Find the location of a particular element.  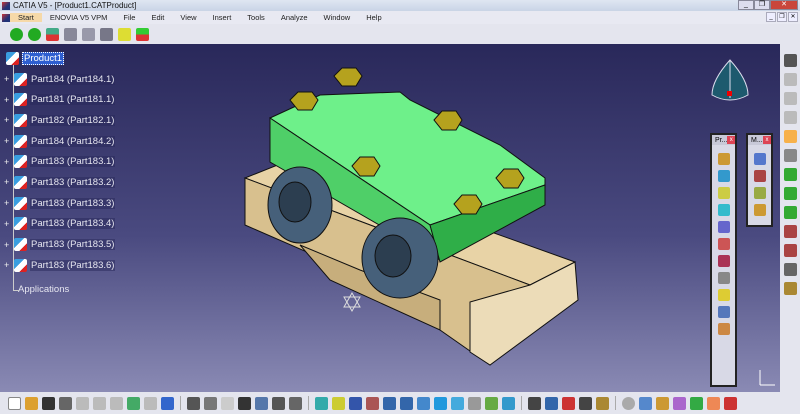

catia-logo-icon is located at coordinates (730, 403).